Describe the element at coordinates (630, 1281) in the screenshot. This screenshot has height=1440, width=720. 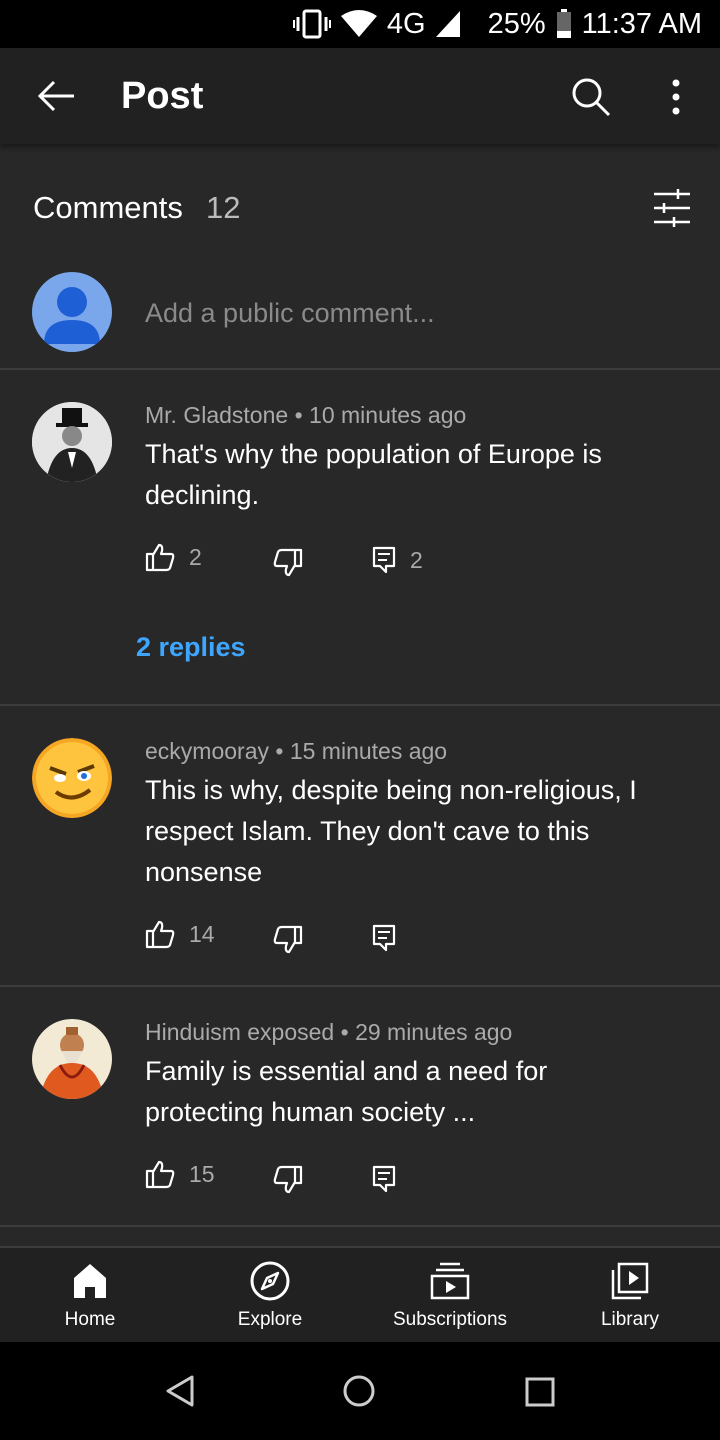
I see `library-icon` at that location.